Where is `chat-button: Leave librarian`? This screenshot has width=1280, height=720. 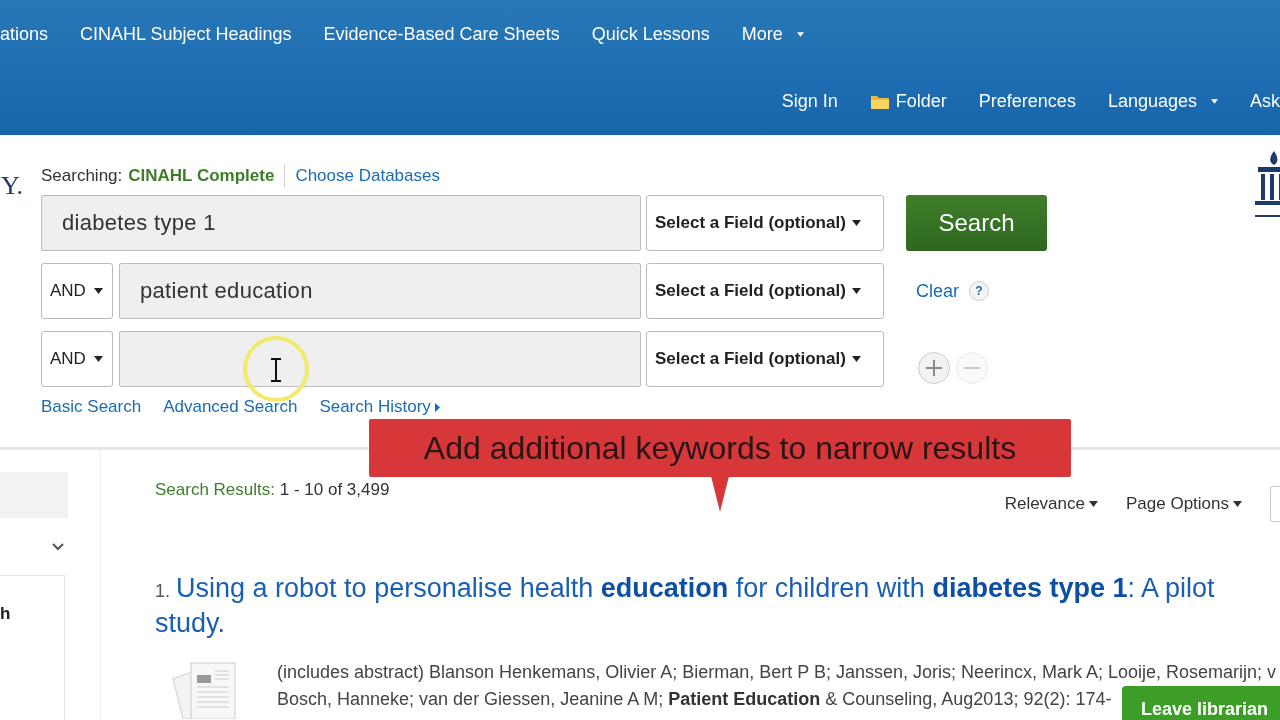
chat-button: Leave librarian is located at coordinates (1201, 703).